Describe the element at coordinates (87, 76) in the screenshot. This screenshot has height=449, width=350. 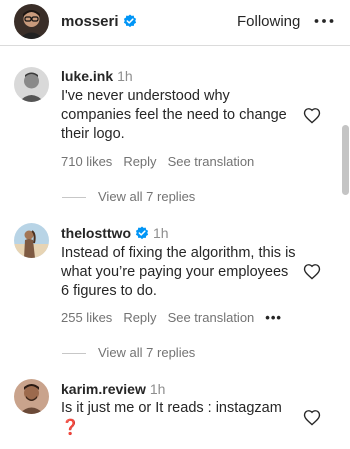
I see `commenter-username: luke.ink` at that location.